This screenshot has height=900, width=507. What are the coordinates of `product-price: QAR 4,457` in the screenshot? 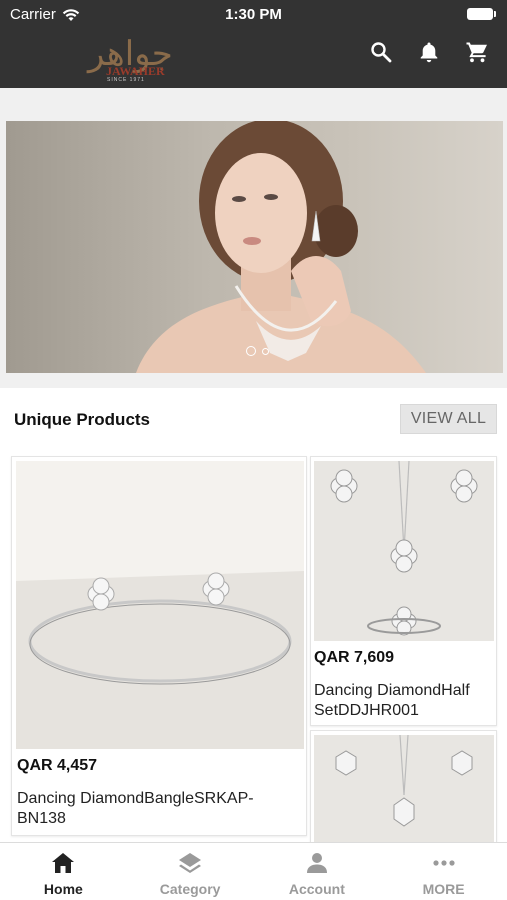 It's located at (57, 765).